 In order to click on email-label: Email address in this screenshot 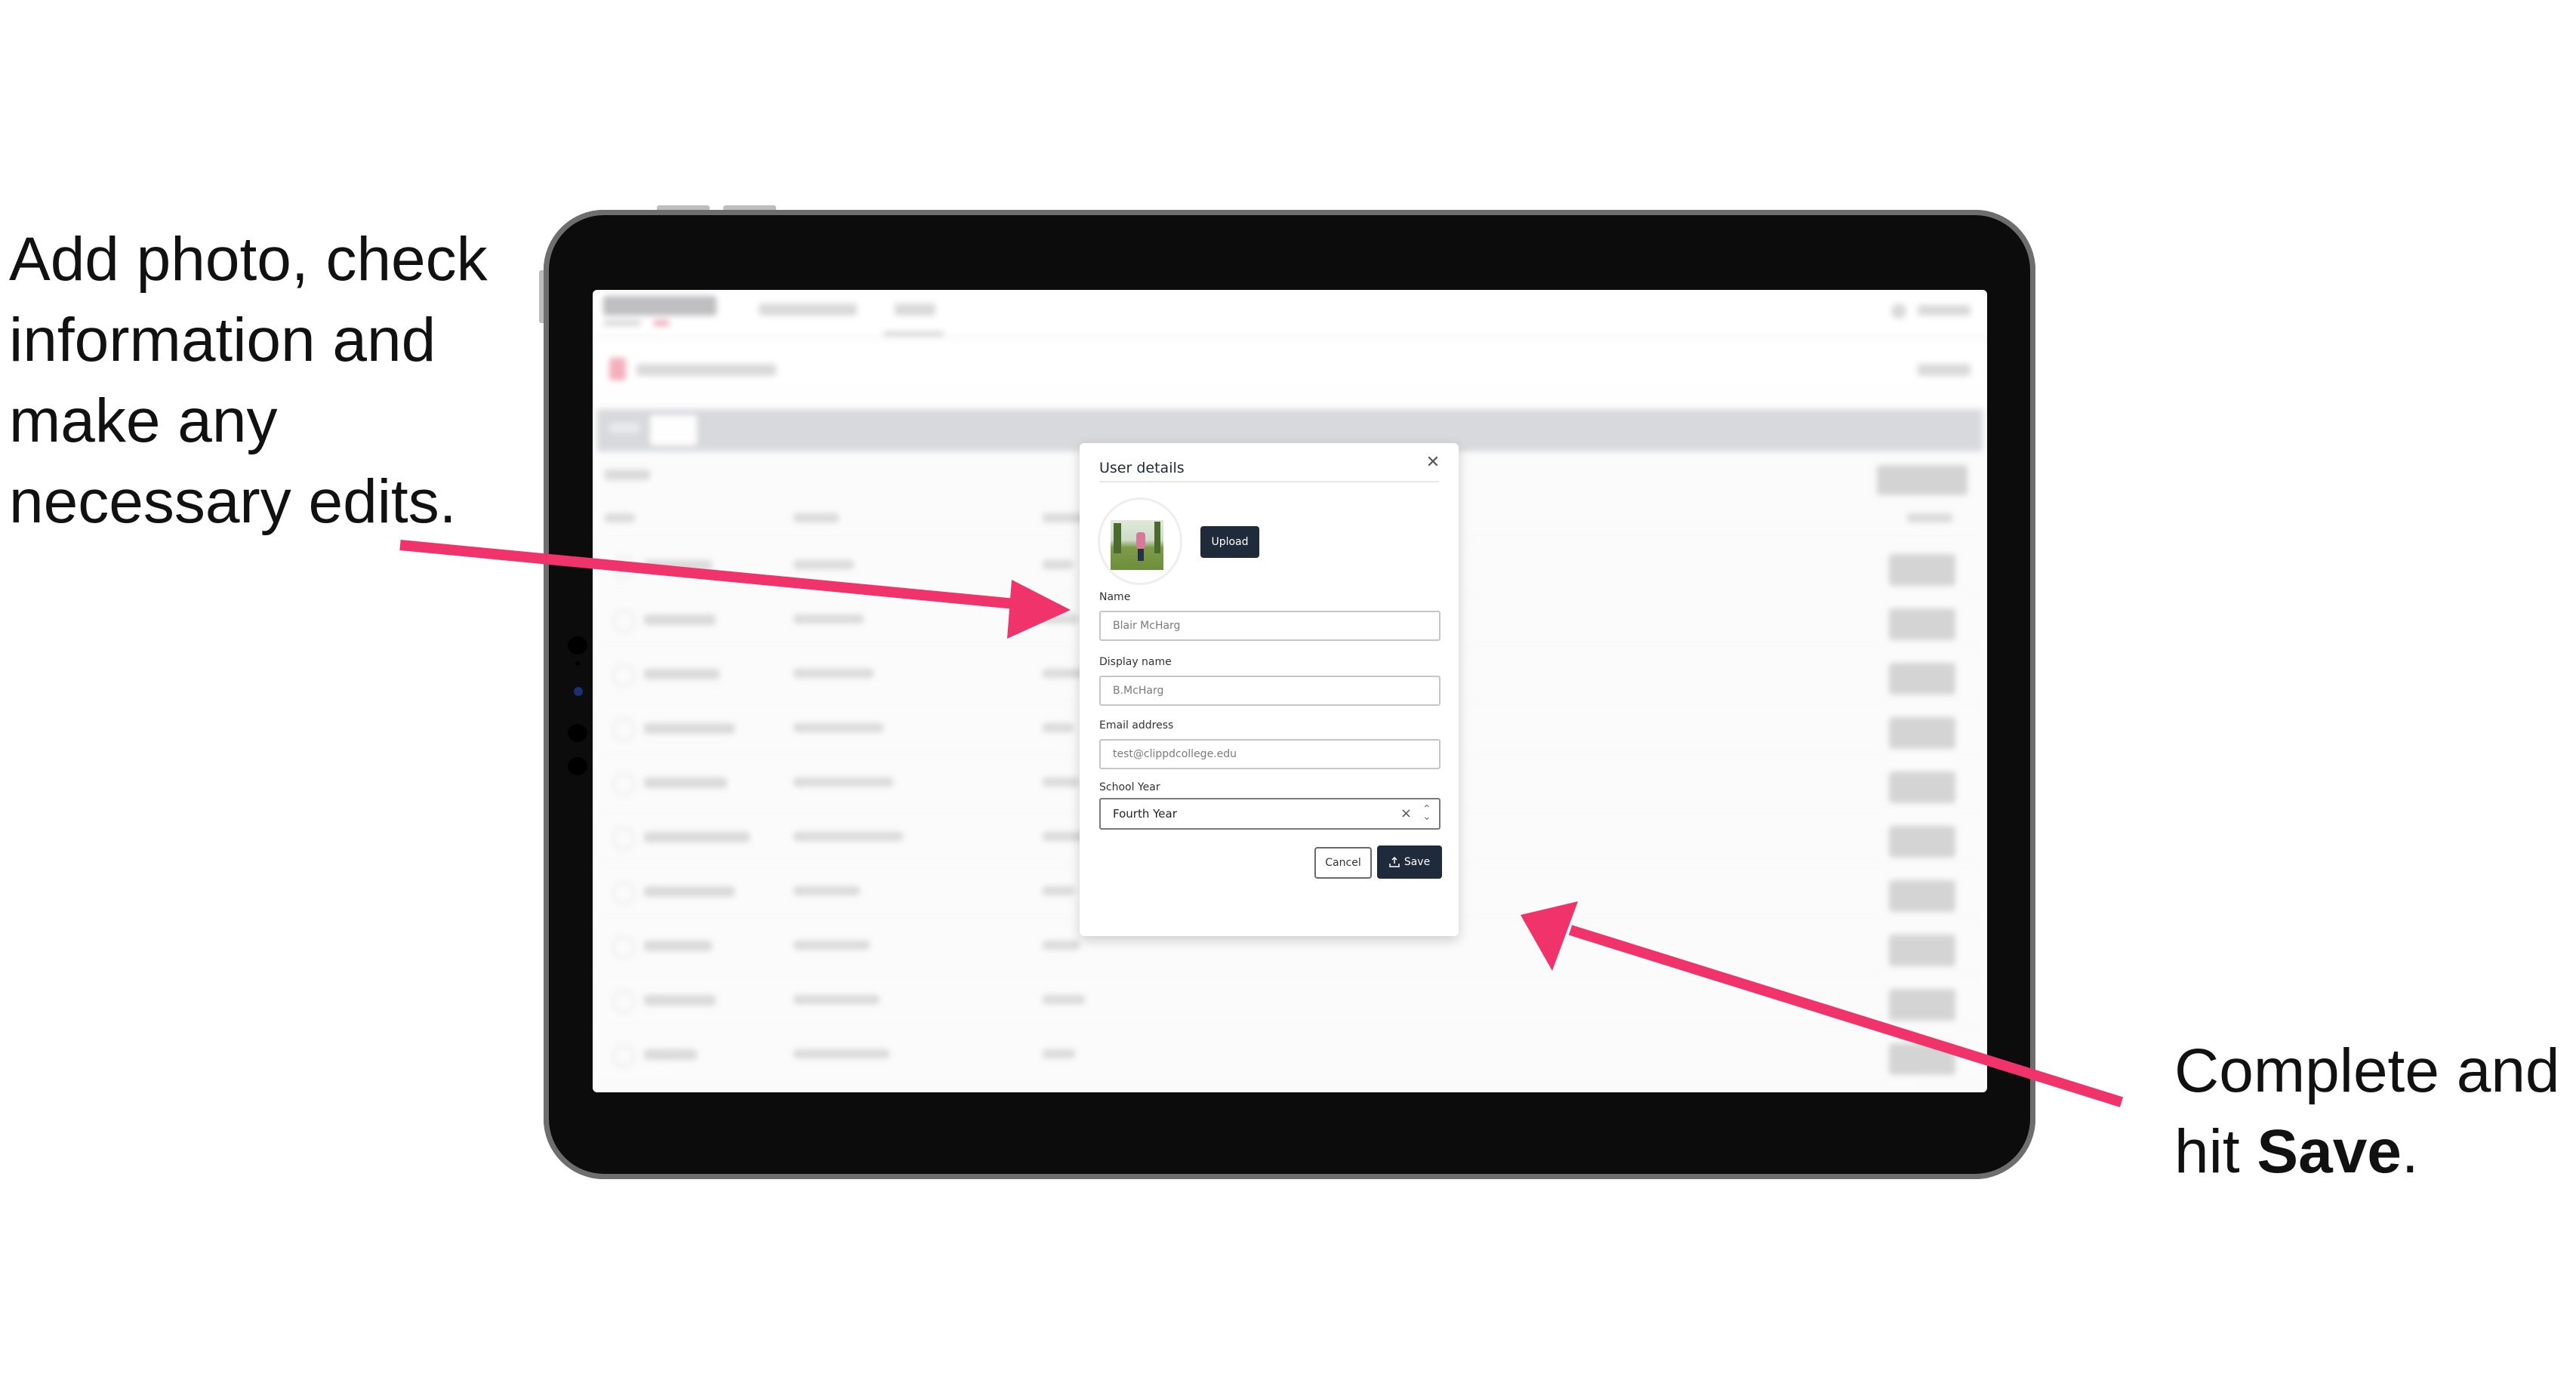, I will do `click(1136, 725)`.